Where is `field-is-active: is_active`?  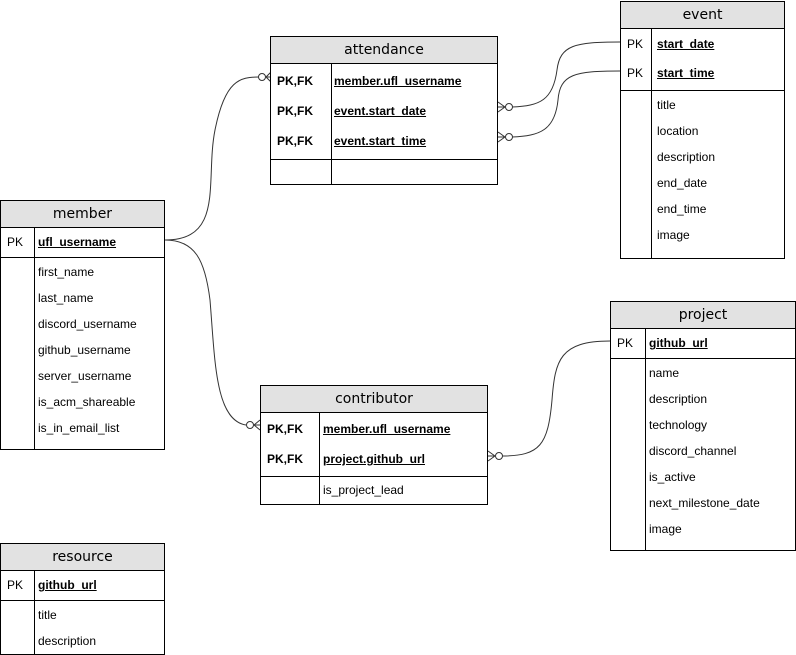 field-is-active: is_active is located at coordinates (672, 477).